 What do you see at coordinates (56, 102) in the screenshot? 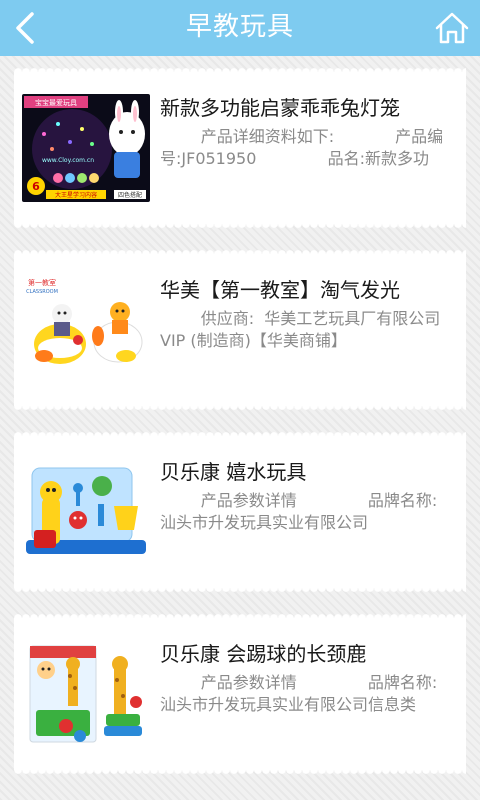
I see `image-banner-text: 宝宝最爱玩具` at bounding box center [56, 102].